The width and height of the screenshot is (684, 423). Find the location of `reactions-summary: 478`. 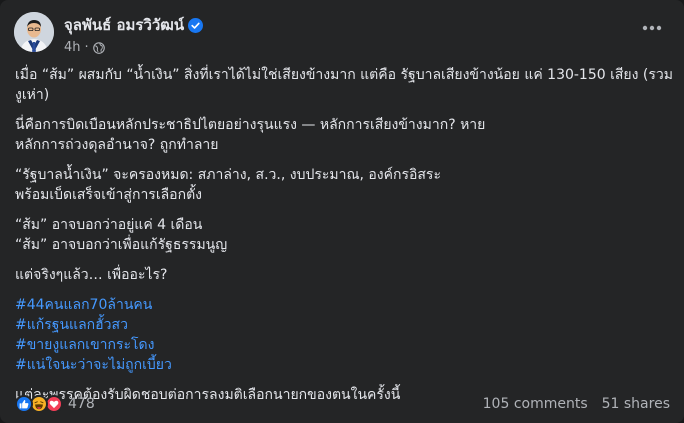

reactions-summary: 478 is located at coordinates (55, 404).